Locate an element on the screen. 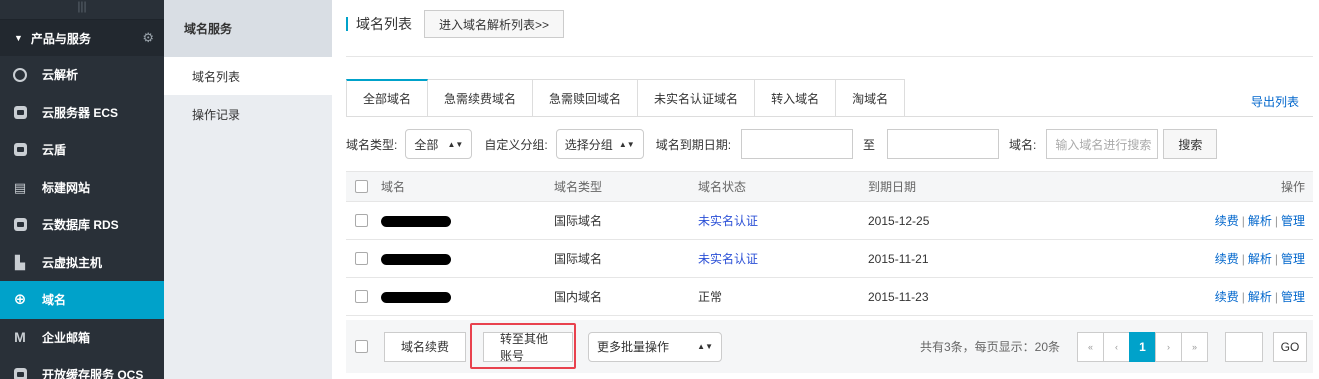 The image size is (1319, 379). select-all-checkbox is located at coordinates (361, 186).